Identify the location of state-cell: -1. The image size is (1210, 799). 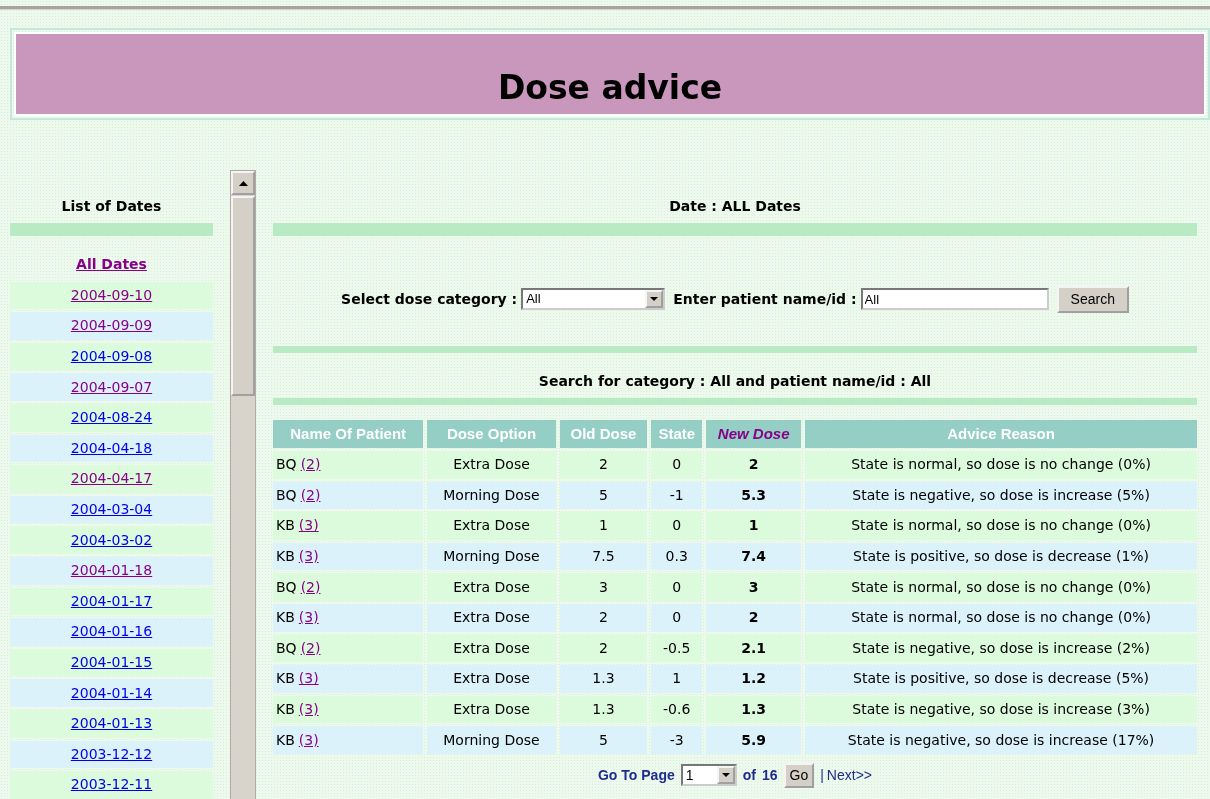
(677, 495).